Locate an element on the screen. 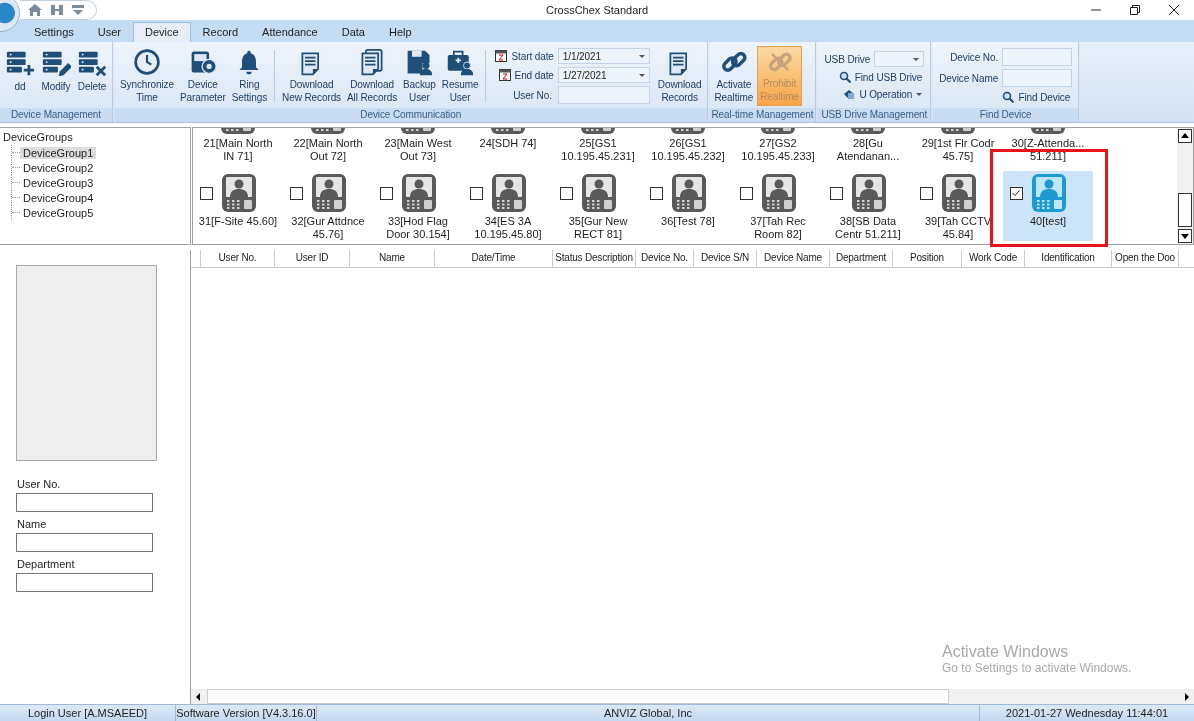 The width and height of the screenshot is (1194, 721). restore-icon is located at coordinates (1135, 10).